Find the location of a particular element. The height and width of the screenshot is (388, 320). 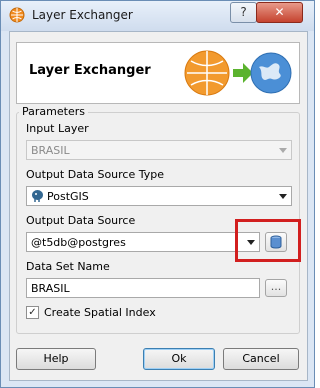

input-layer-select: BRASIL is located at coordinates (159, 150).